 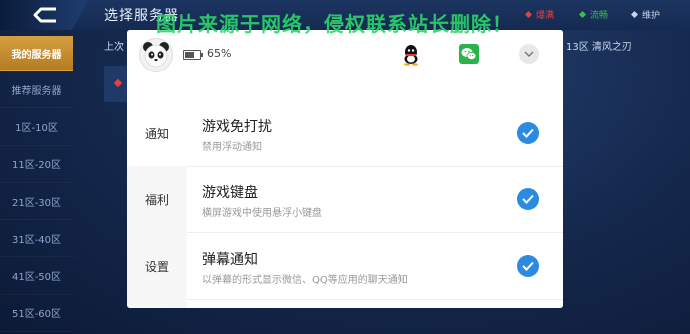 I want to click on sidebar-item-41-50: 41区-50区, so click(x=36, y=276).